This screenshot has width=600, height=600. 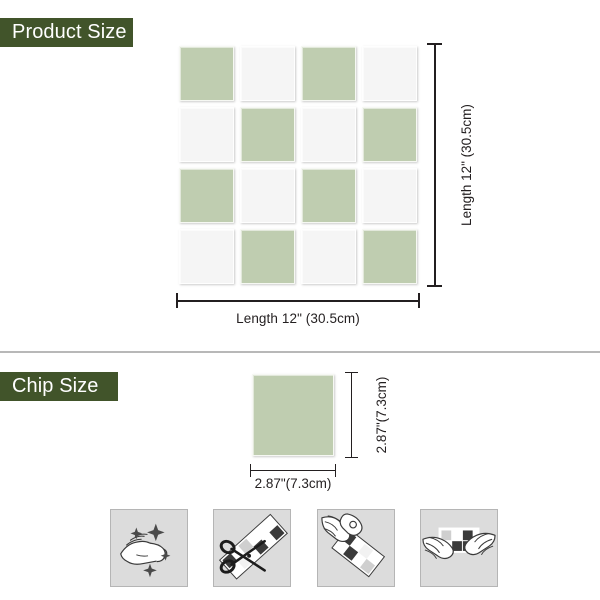 I want to click on product-width-dimension-line, so click(x=298, y=301).